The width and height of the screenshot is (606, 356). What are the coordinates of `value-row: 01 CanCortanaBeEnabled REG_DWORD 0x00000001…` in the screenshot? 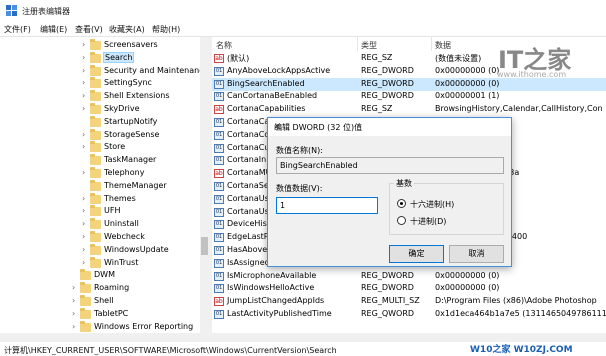 It's located at (409, 96).